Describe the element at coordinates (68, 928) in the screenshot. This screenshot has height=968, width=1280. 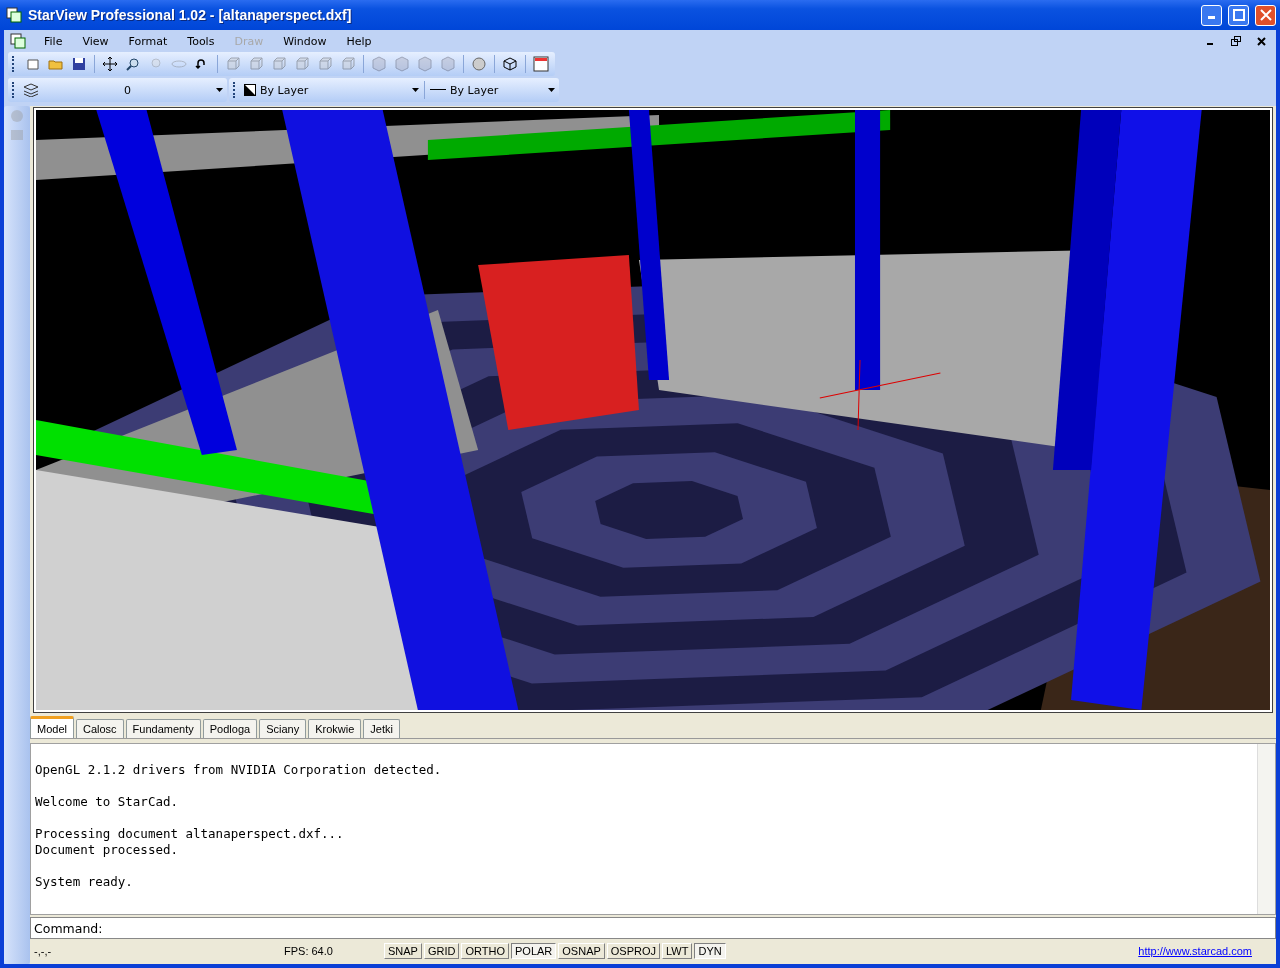
I see `command-label: Command:` at that location.